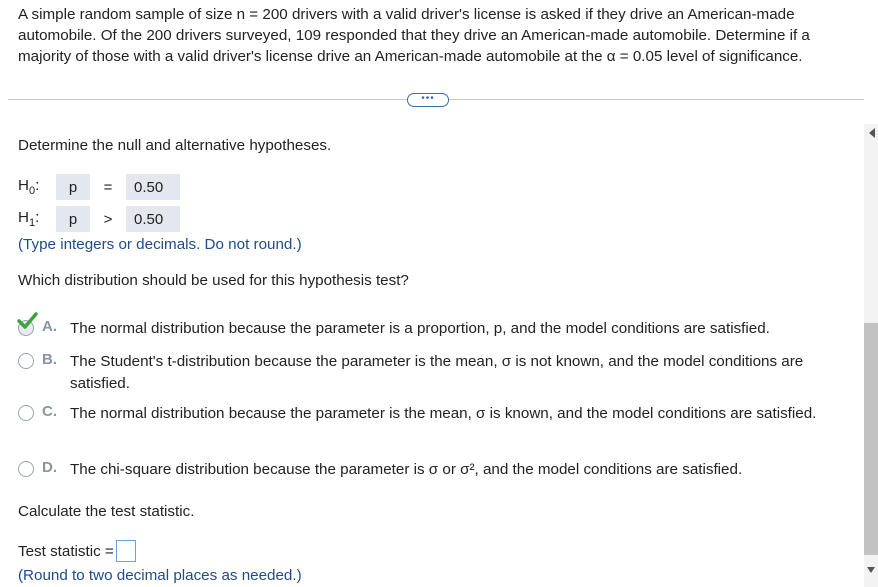 The image size is (878, 587). I want to click on h0-parameter-field: p, so click(73, 187).